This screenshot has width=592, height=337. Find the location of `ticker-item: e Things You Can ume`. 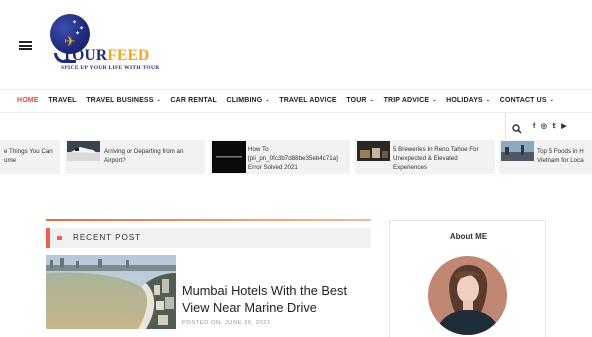

ticker-item: e Things You Can ume is located at coordinates (30, 157).